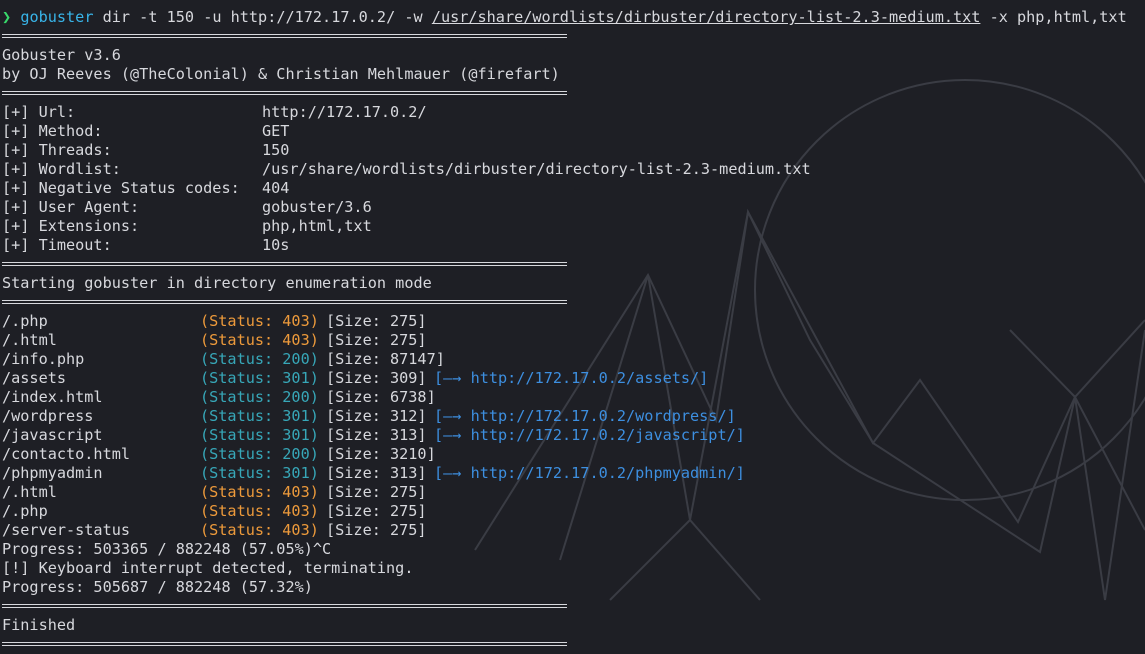  What do you see at coordinates (48, 416) in the screenshot?
I see `result-path: /wordpress` at bounding box center [48, 416].